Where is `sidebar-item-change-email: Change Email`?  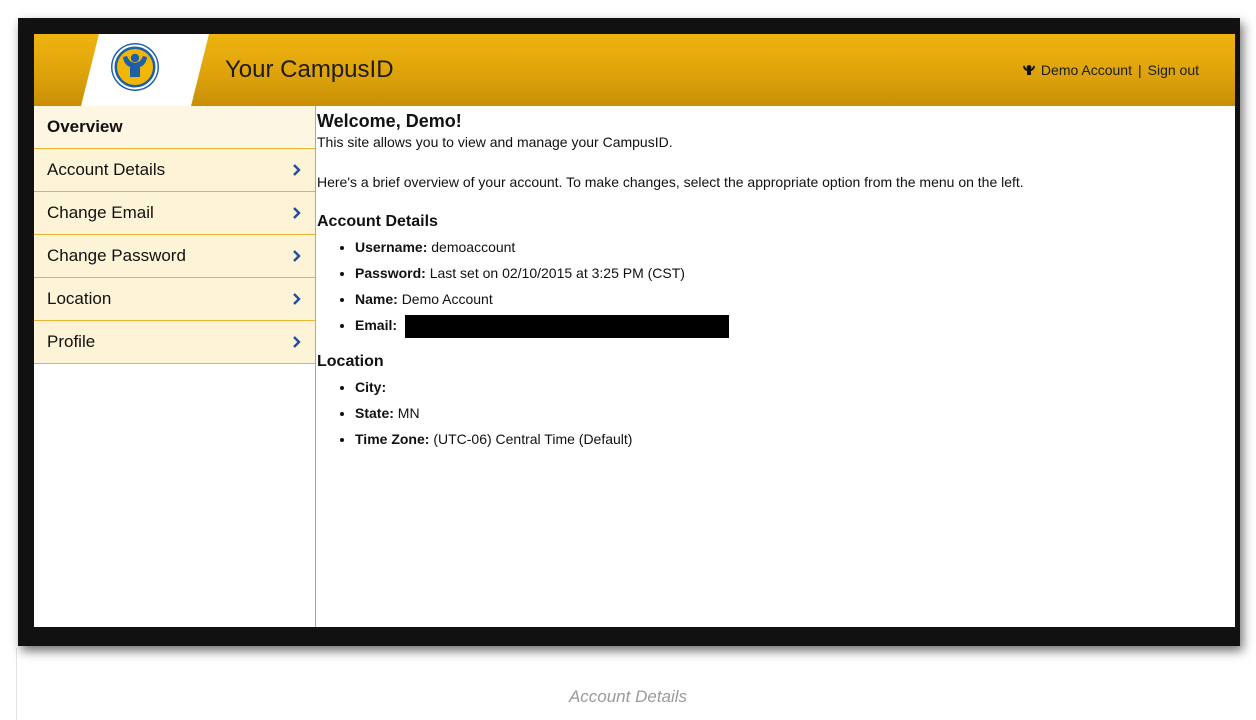 sidebar-item-change-email: Change Email is located at coordinates (174, 213).